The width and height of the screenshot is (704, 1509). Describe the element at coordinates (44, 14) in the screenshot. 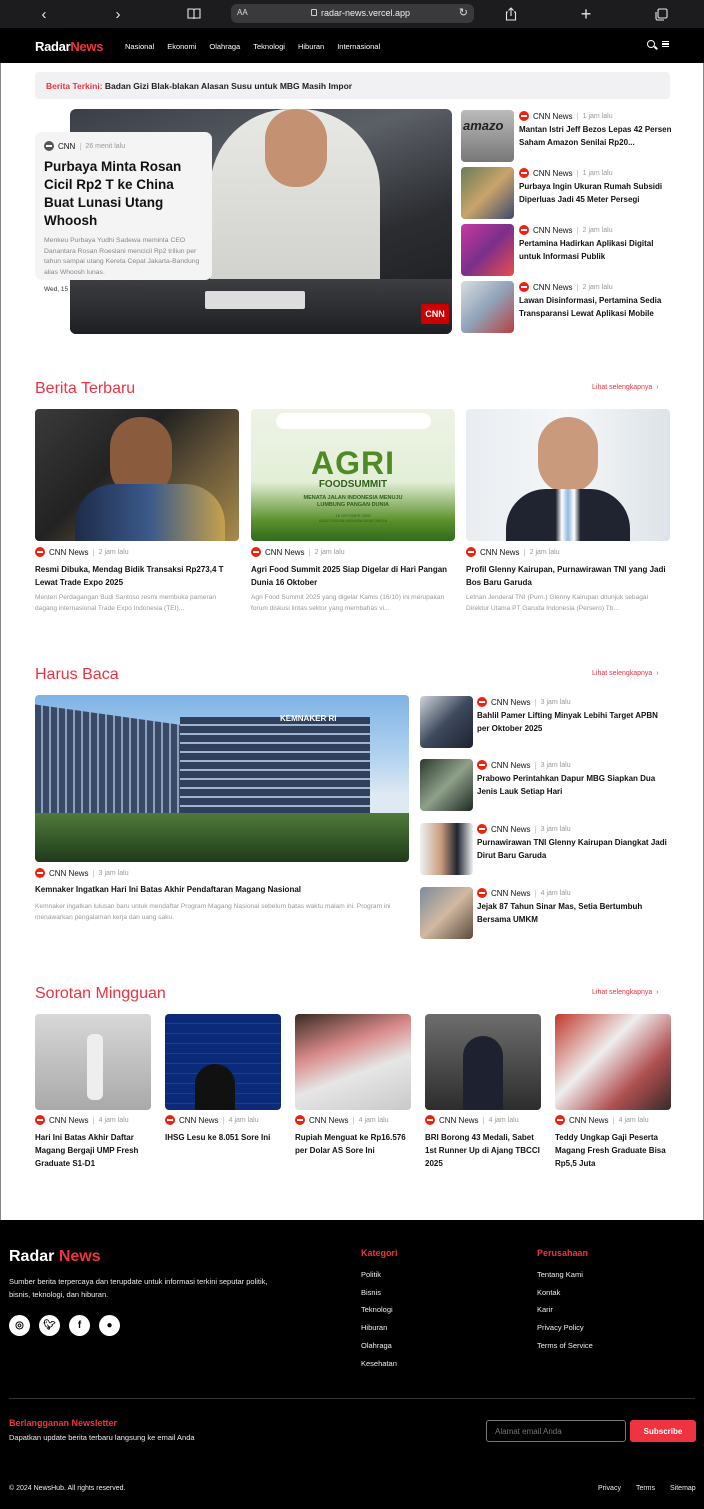

I see `back-icon: ‹` at that location.